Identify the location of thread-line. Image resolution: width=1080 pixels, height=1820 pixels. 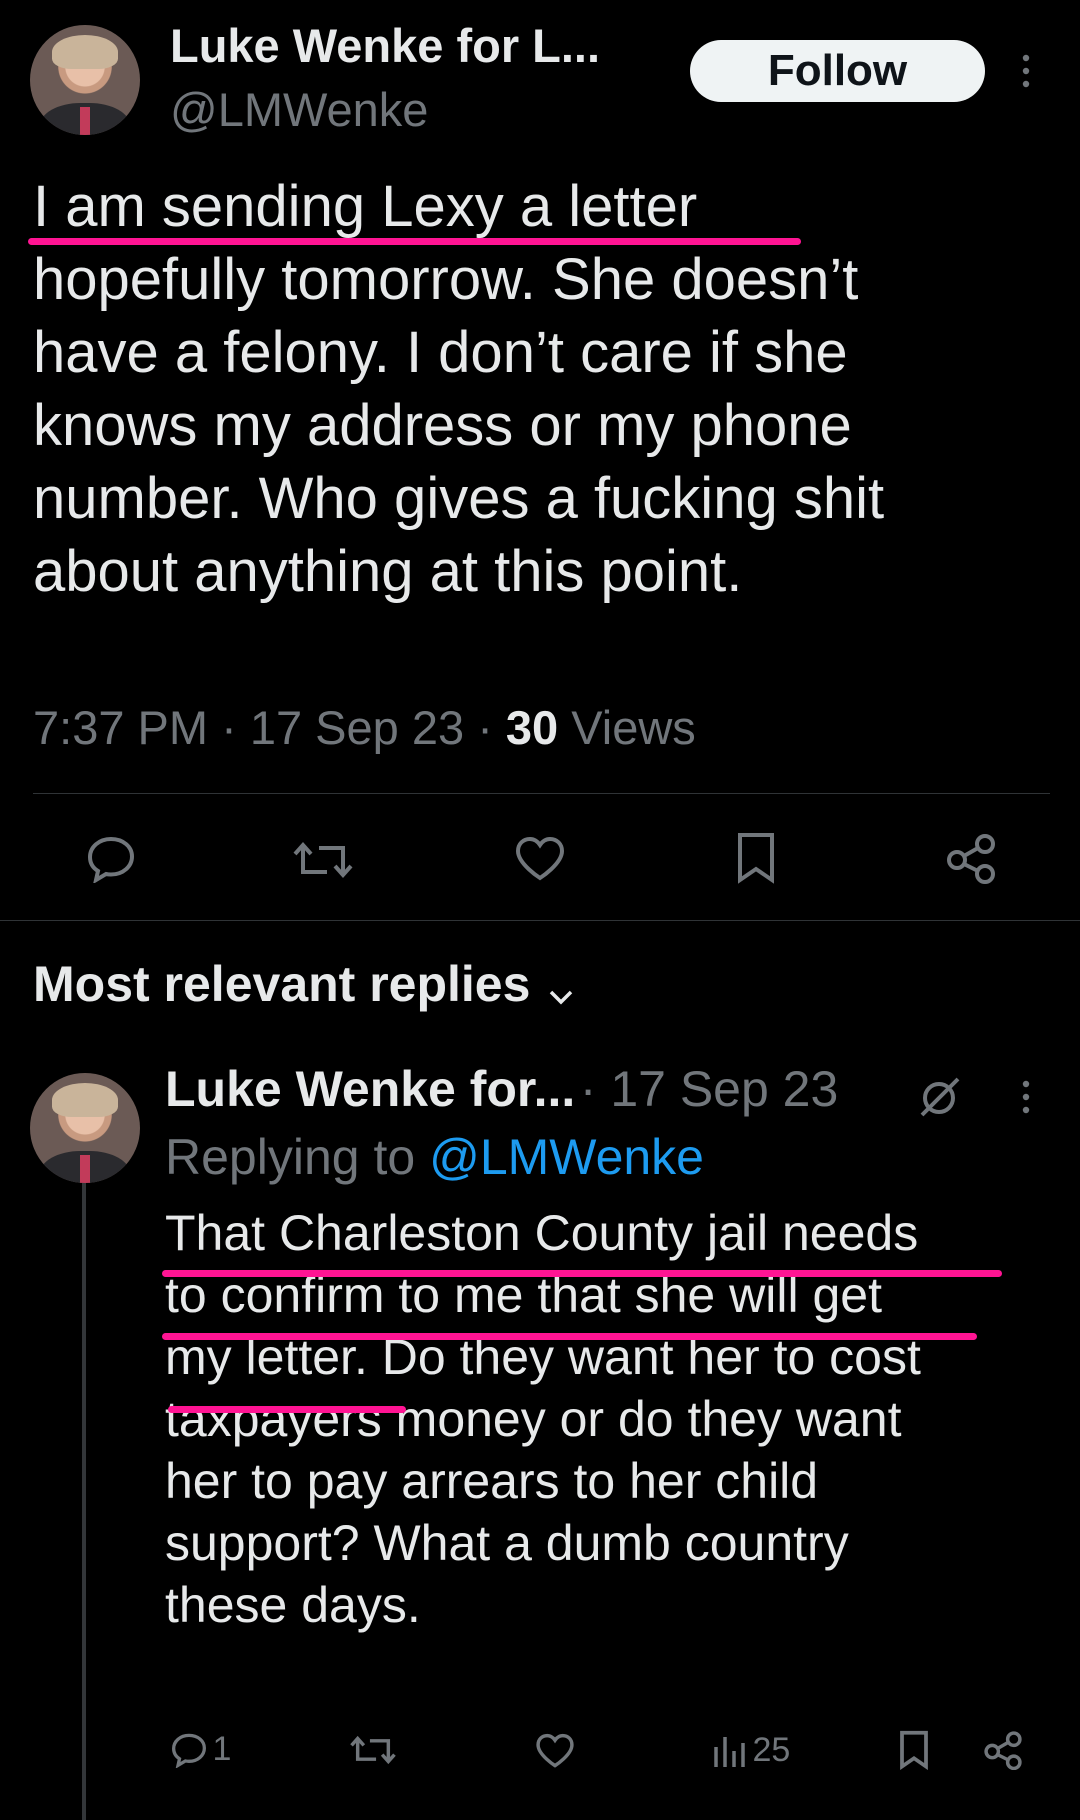
(84, 1501).